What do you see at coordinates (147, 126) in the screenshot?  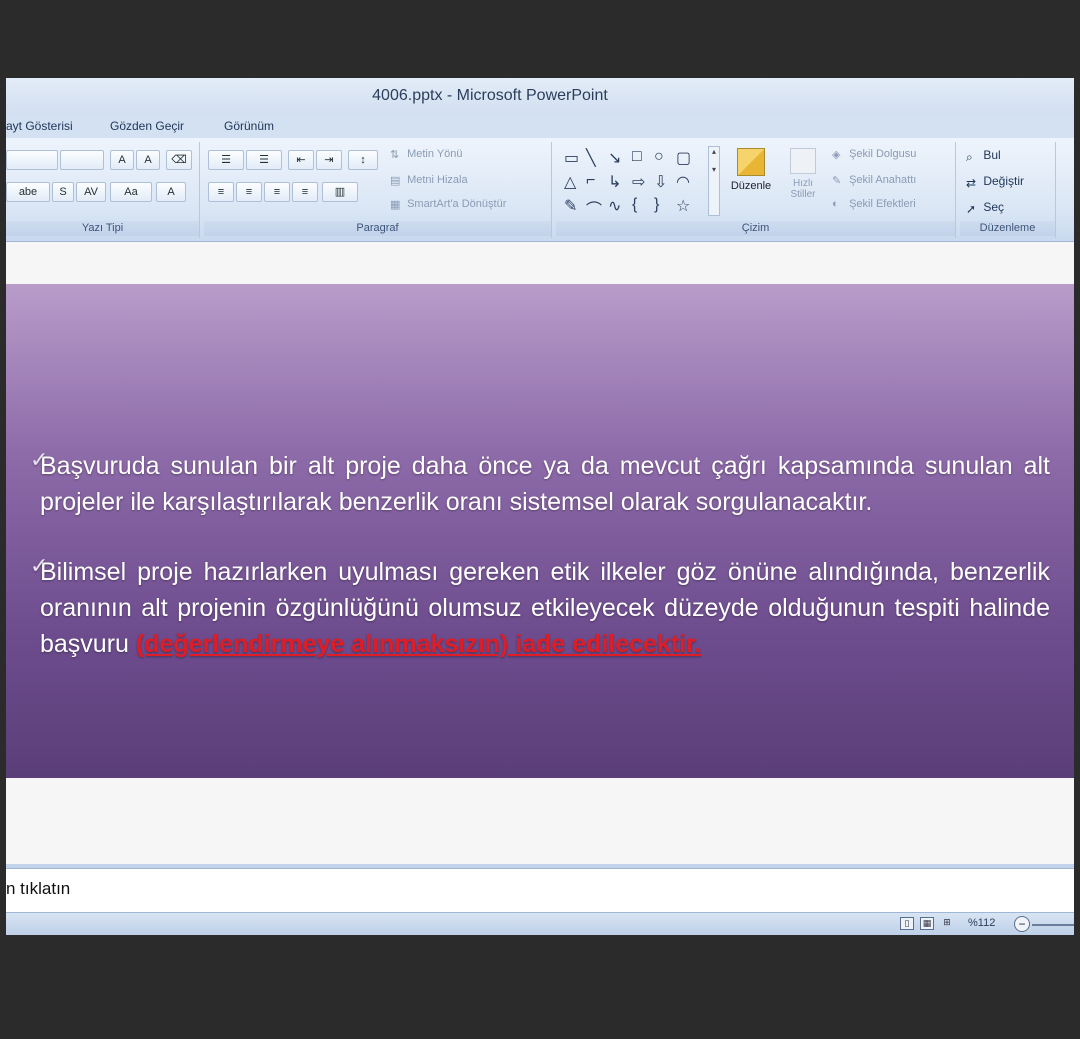 I see `tab-review: Gözden Geçir` at bounding box center [147, 126].